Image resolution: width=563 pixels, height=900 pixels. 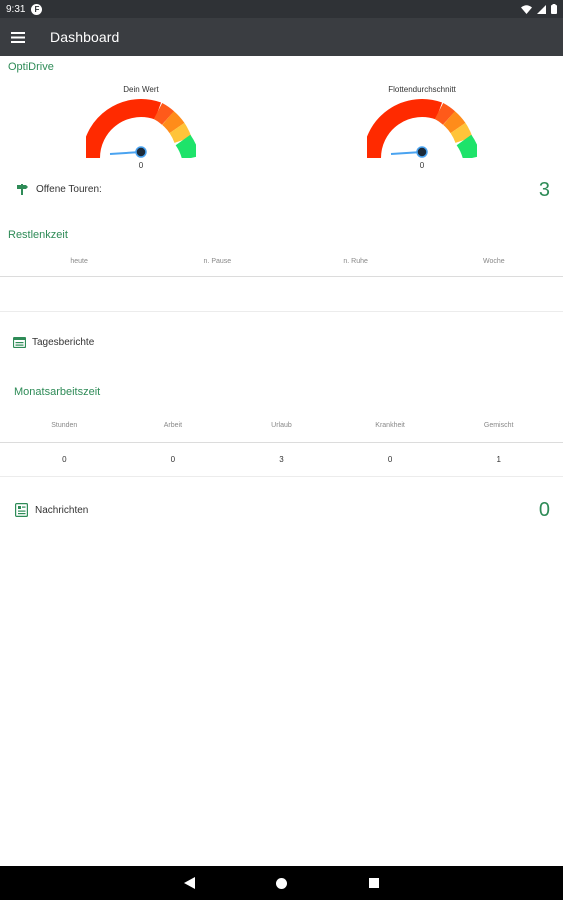 I want to click on messages-icon, so click(x=21, y=510).